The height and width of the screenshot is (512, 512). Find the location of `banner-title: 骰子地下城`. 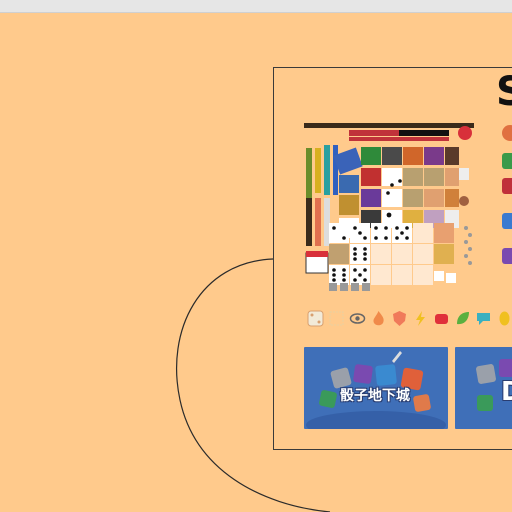

banner-title: 骰子地下城 is located at coordinates (375, 396).